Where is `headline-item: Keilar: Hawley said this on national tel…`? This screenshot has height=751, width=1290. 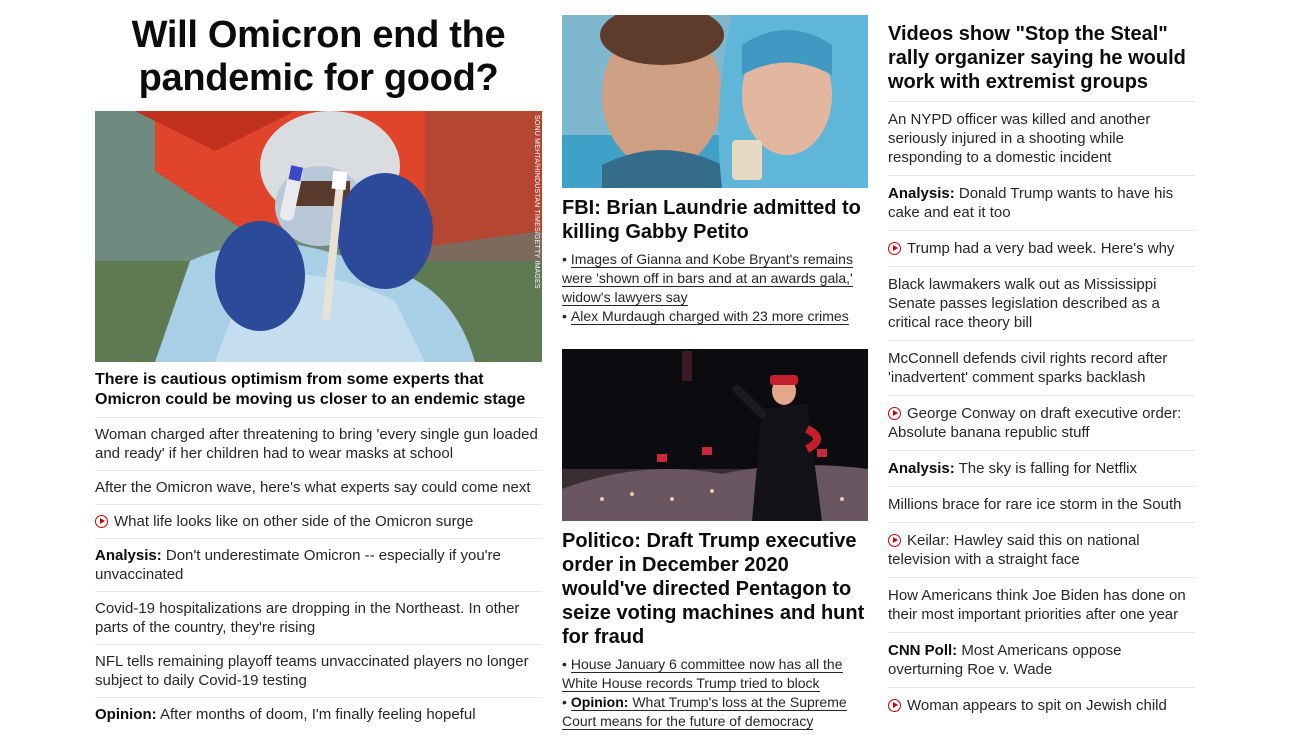 headline-item: Keilar: Hawley said this on national tel… is located at coordinates (1041, 550).